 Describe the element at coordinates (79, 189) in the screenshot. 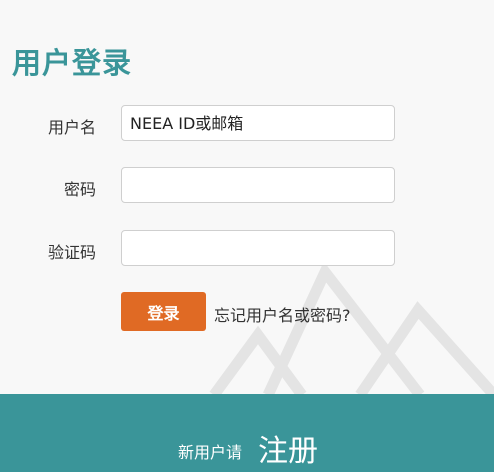

I see `password-label: 密码` at that location.